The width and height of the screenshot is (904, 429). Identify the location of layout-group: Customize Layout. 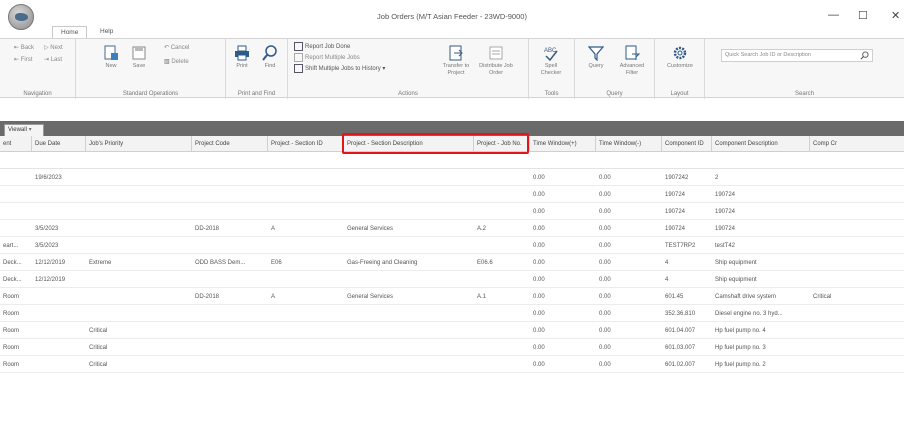
(680, 69).